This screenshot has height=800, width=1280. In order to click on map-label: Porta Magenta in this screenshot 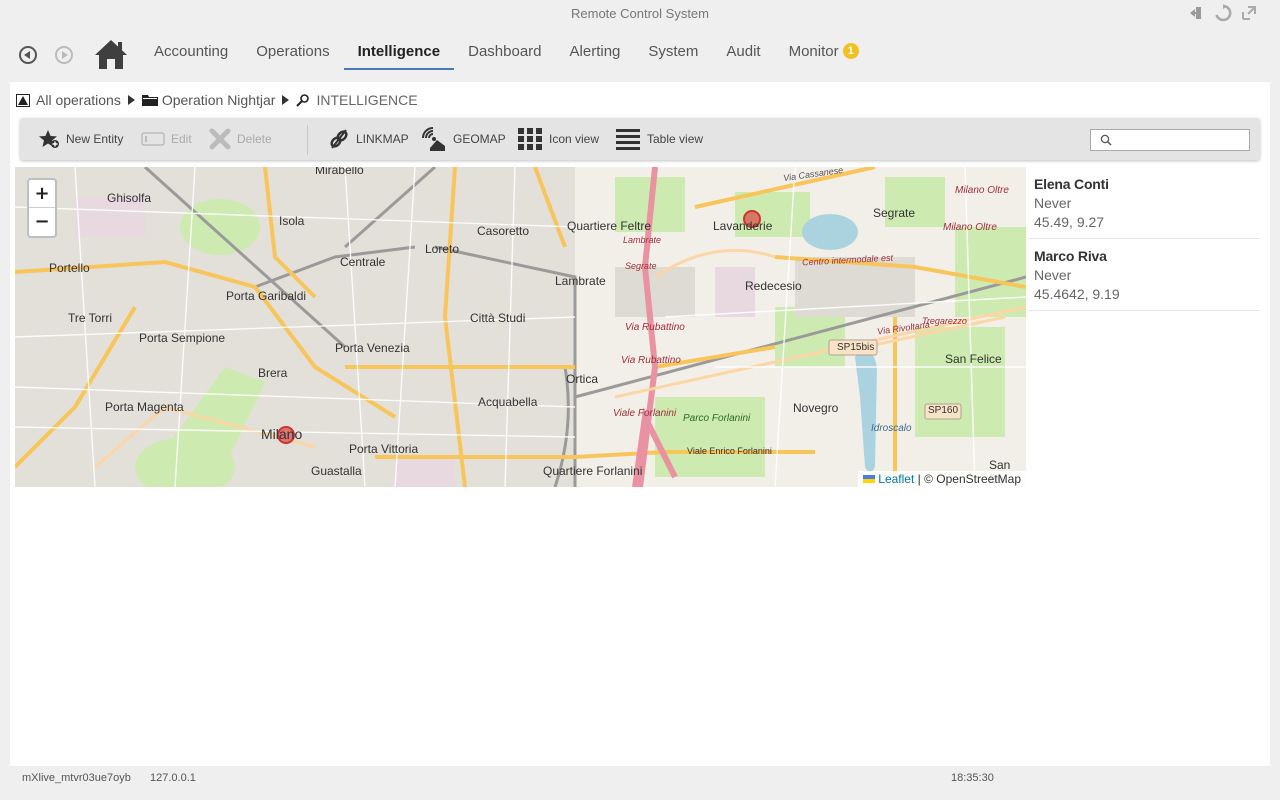, I will do `click(144, 407)`.